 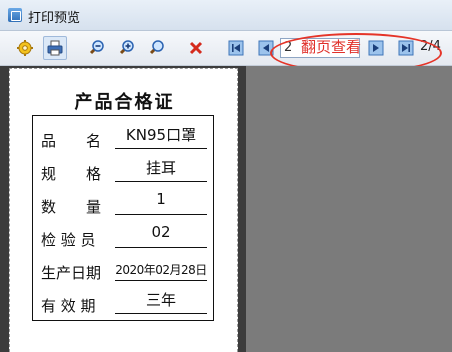 What do you see at coordinates (161, 301) in the screenshot?
I see `field-value: 三年` at bounding box center [161, 301].